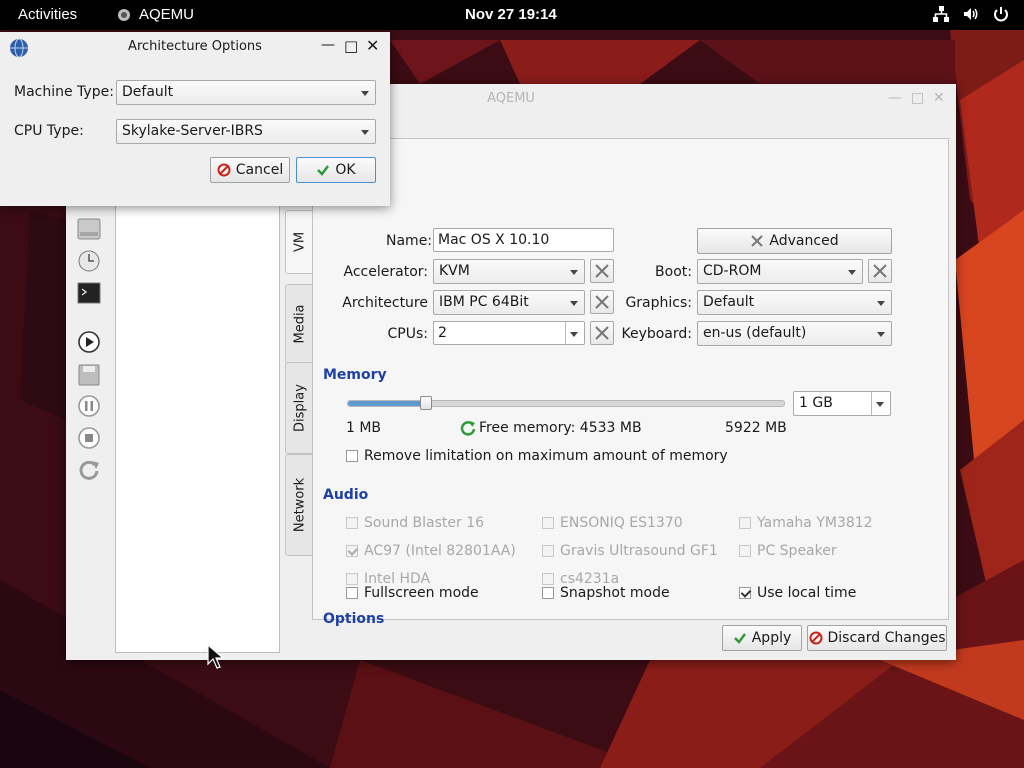 This screenshot has width=1024, height=768. I want to click on cpu-type-select: Skylake-Server-IBRS, so click(246, 131).